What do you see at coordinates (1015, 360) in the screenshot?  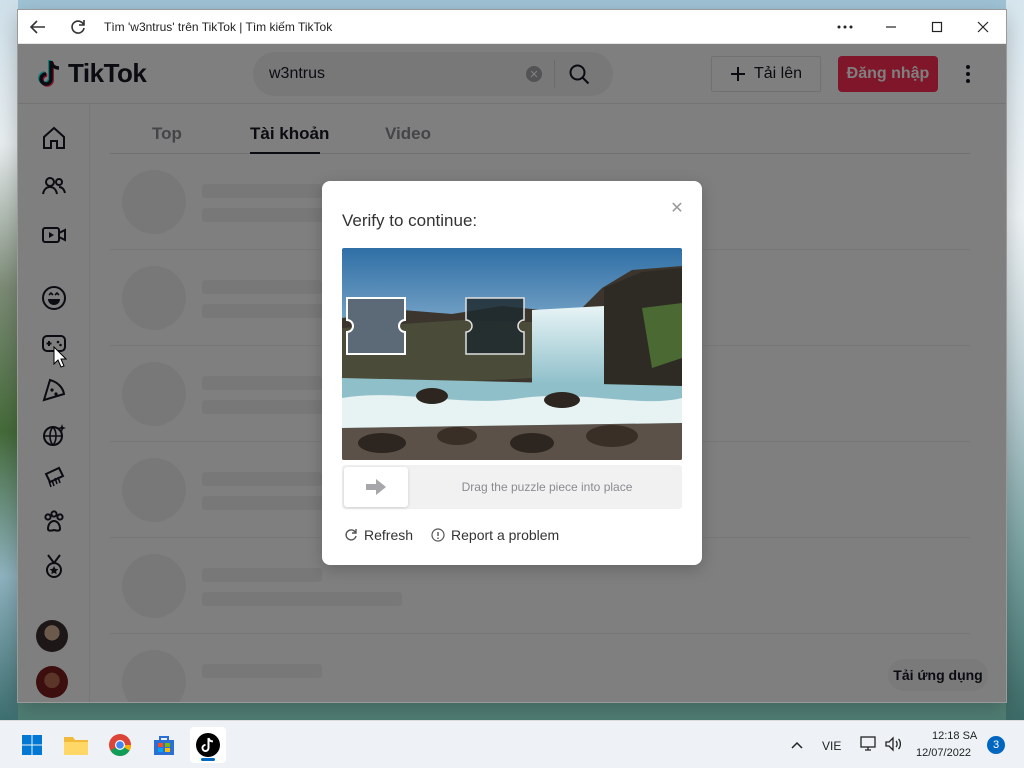 I see `desktop-wallpaper-right` at bounding box center [1015, 360].